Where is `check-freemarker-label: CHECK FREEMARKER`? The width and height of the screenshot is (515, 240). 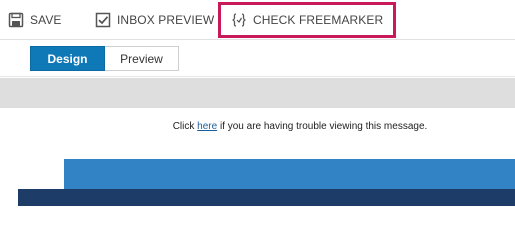
check-freemarker-label: CHECK FREEMARKER is located at coordinates (318, 20).